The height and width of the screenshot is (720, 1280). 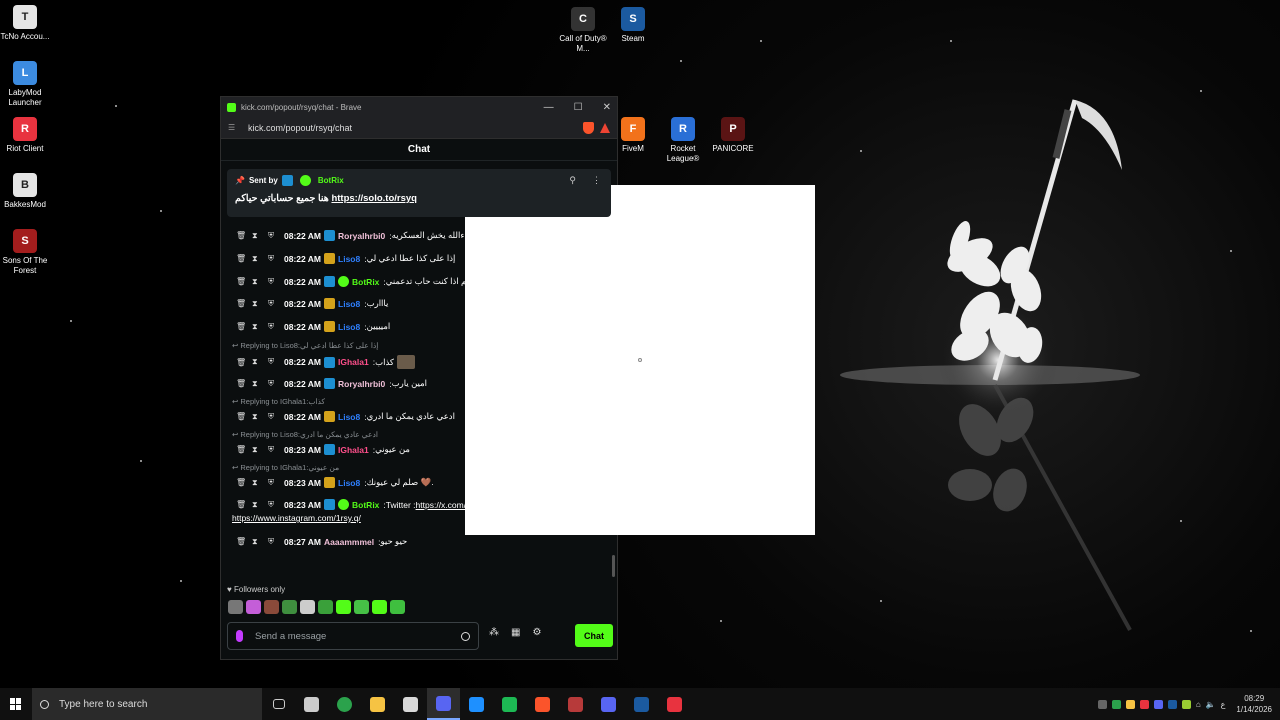 I want to click on message-link: https://www.instagram.com/1rsy.q/, so click(x=296, y=518).